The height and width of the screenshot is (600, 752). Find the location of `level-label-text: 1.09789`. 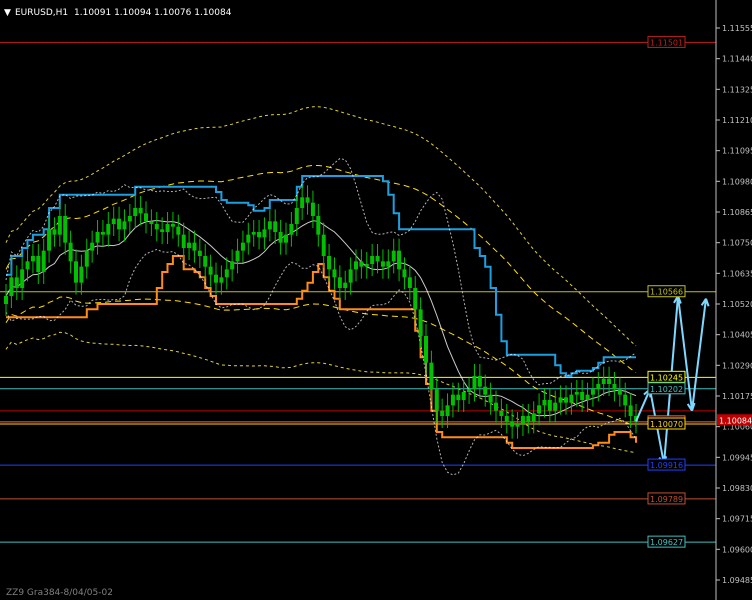

level-label-text: 1.09789 is located at coordinates (666, 499).